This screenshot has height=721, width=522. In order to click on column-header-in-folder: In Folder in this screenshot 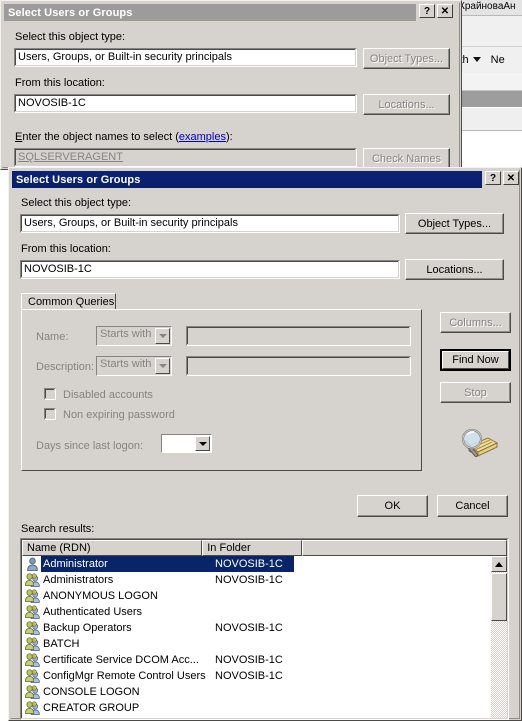, I will do `click(252, 548)`.